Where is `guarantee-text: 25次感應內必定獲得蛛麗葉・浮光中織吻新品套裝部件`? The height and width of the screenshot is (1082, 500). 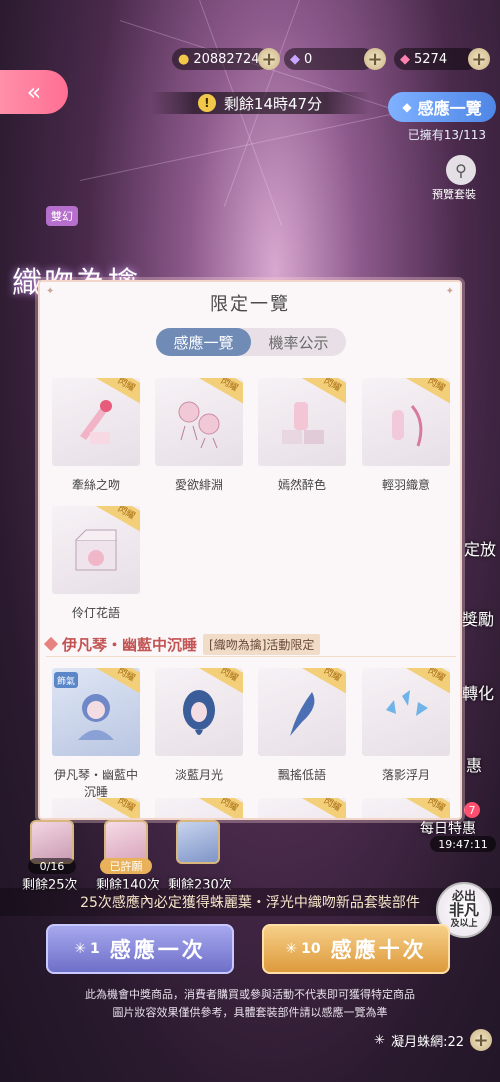 guarantee-text: 25次感應內必定獲得蛛麗葉・浮光中織吻新品套裝部件 is located at coordinates (250, 903).